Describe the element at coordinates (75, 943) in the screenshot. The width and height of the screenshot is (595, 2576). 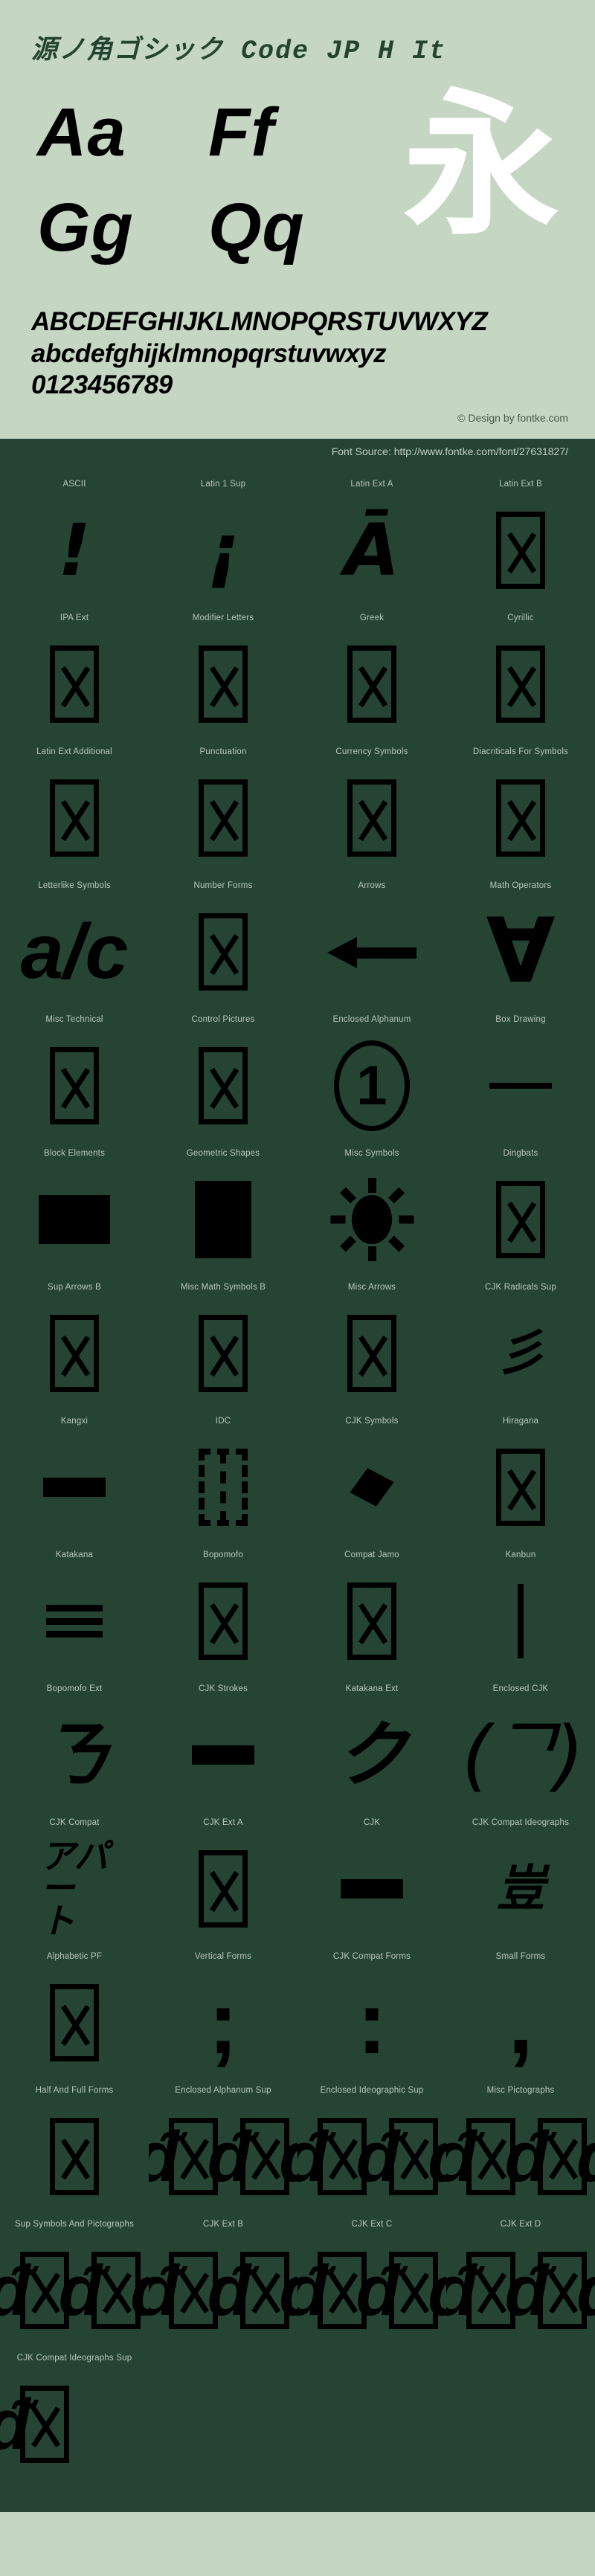
I see `unicode-block-cell: Letterlike Symbols a/c` at that location.